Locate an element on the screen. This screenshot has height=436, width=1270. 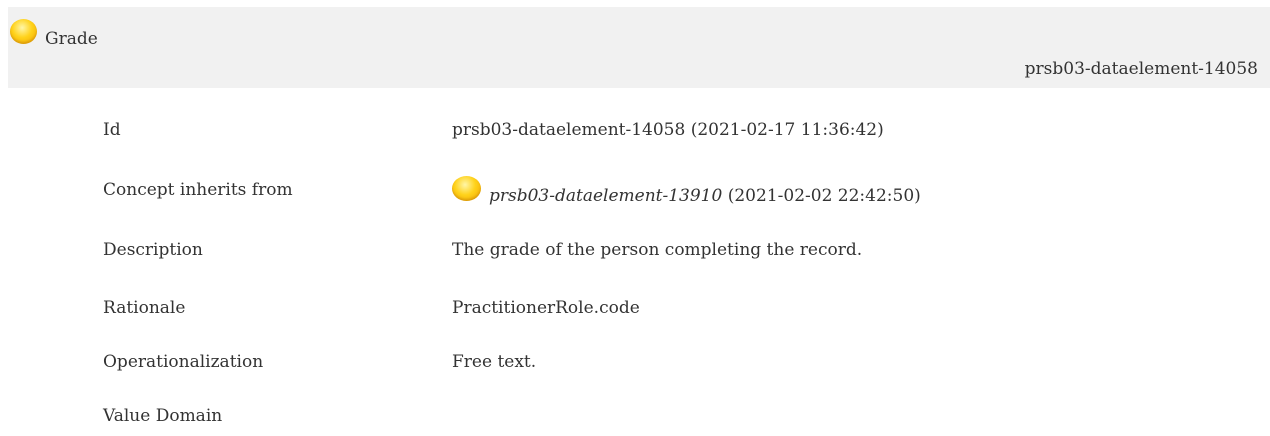
id-label: Id is located at coordinates (112, 130).